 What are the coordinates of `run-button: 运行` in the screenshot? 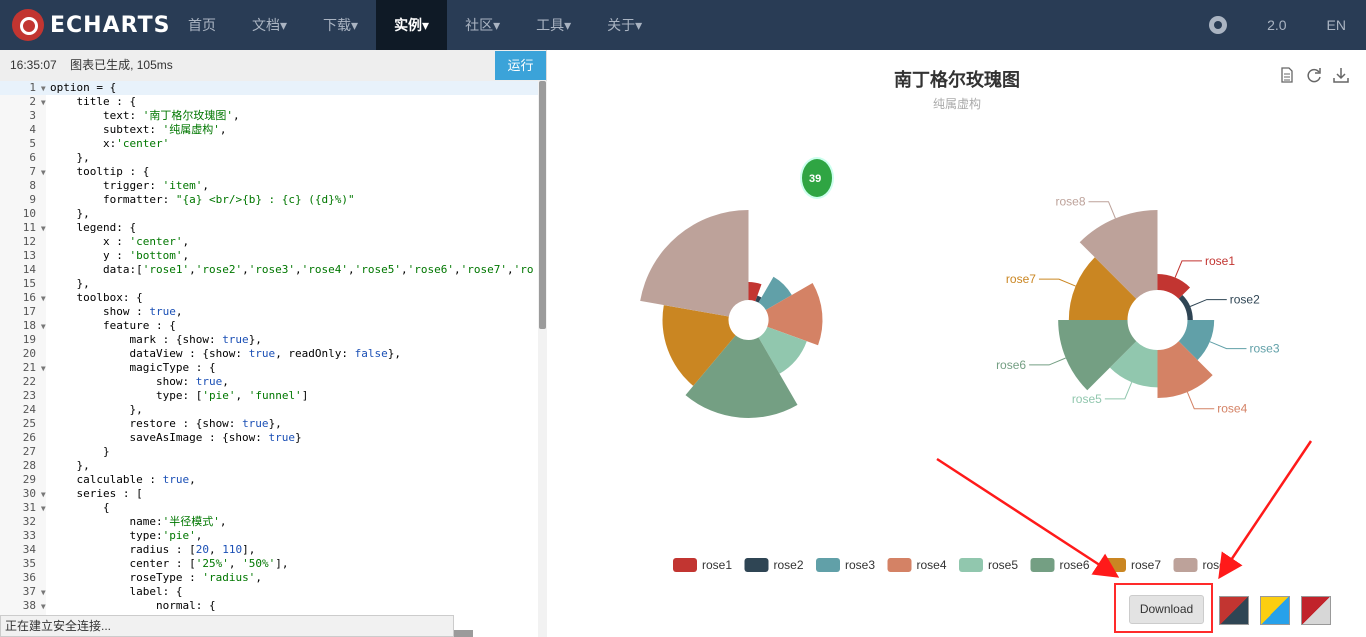 It's located at (520, 65).